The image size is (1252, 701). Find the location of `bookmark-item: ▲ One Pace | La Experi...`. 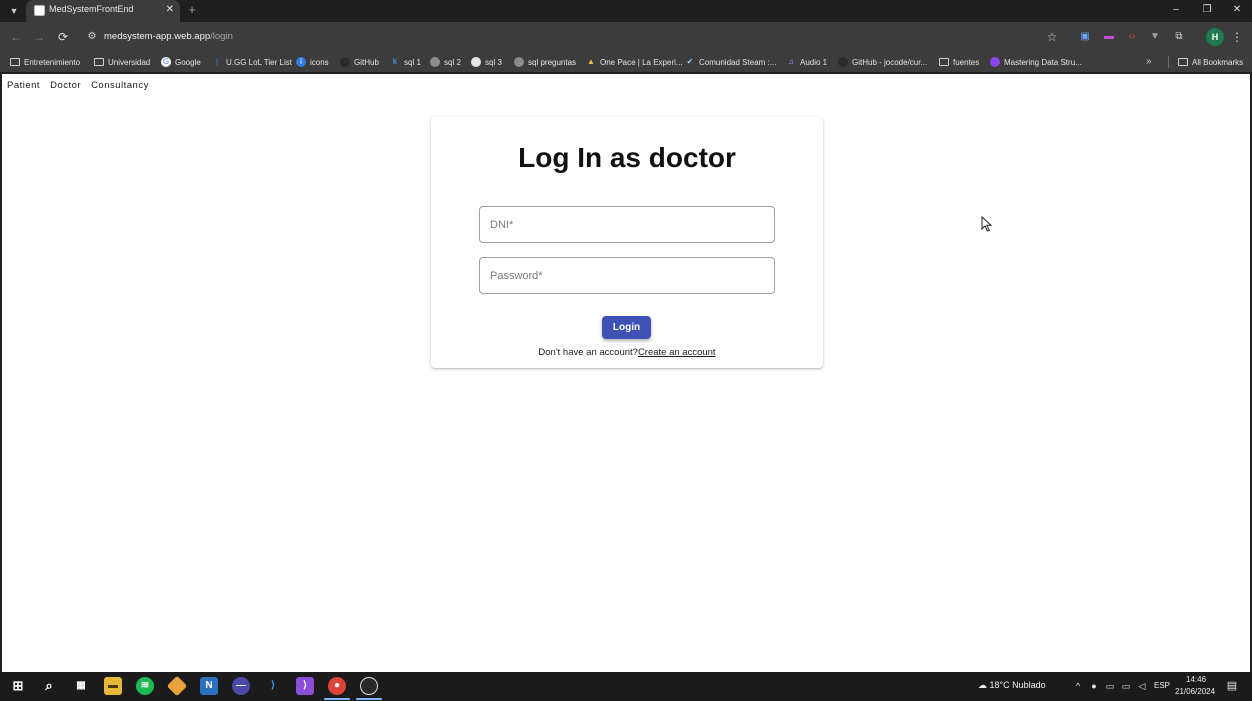

bookmark-item: ▲ One Pace | La Experi... is located at coordinates (634, 62).